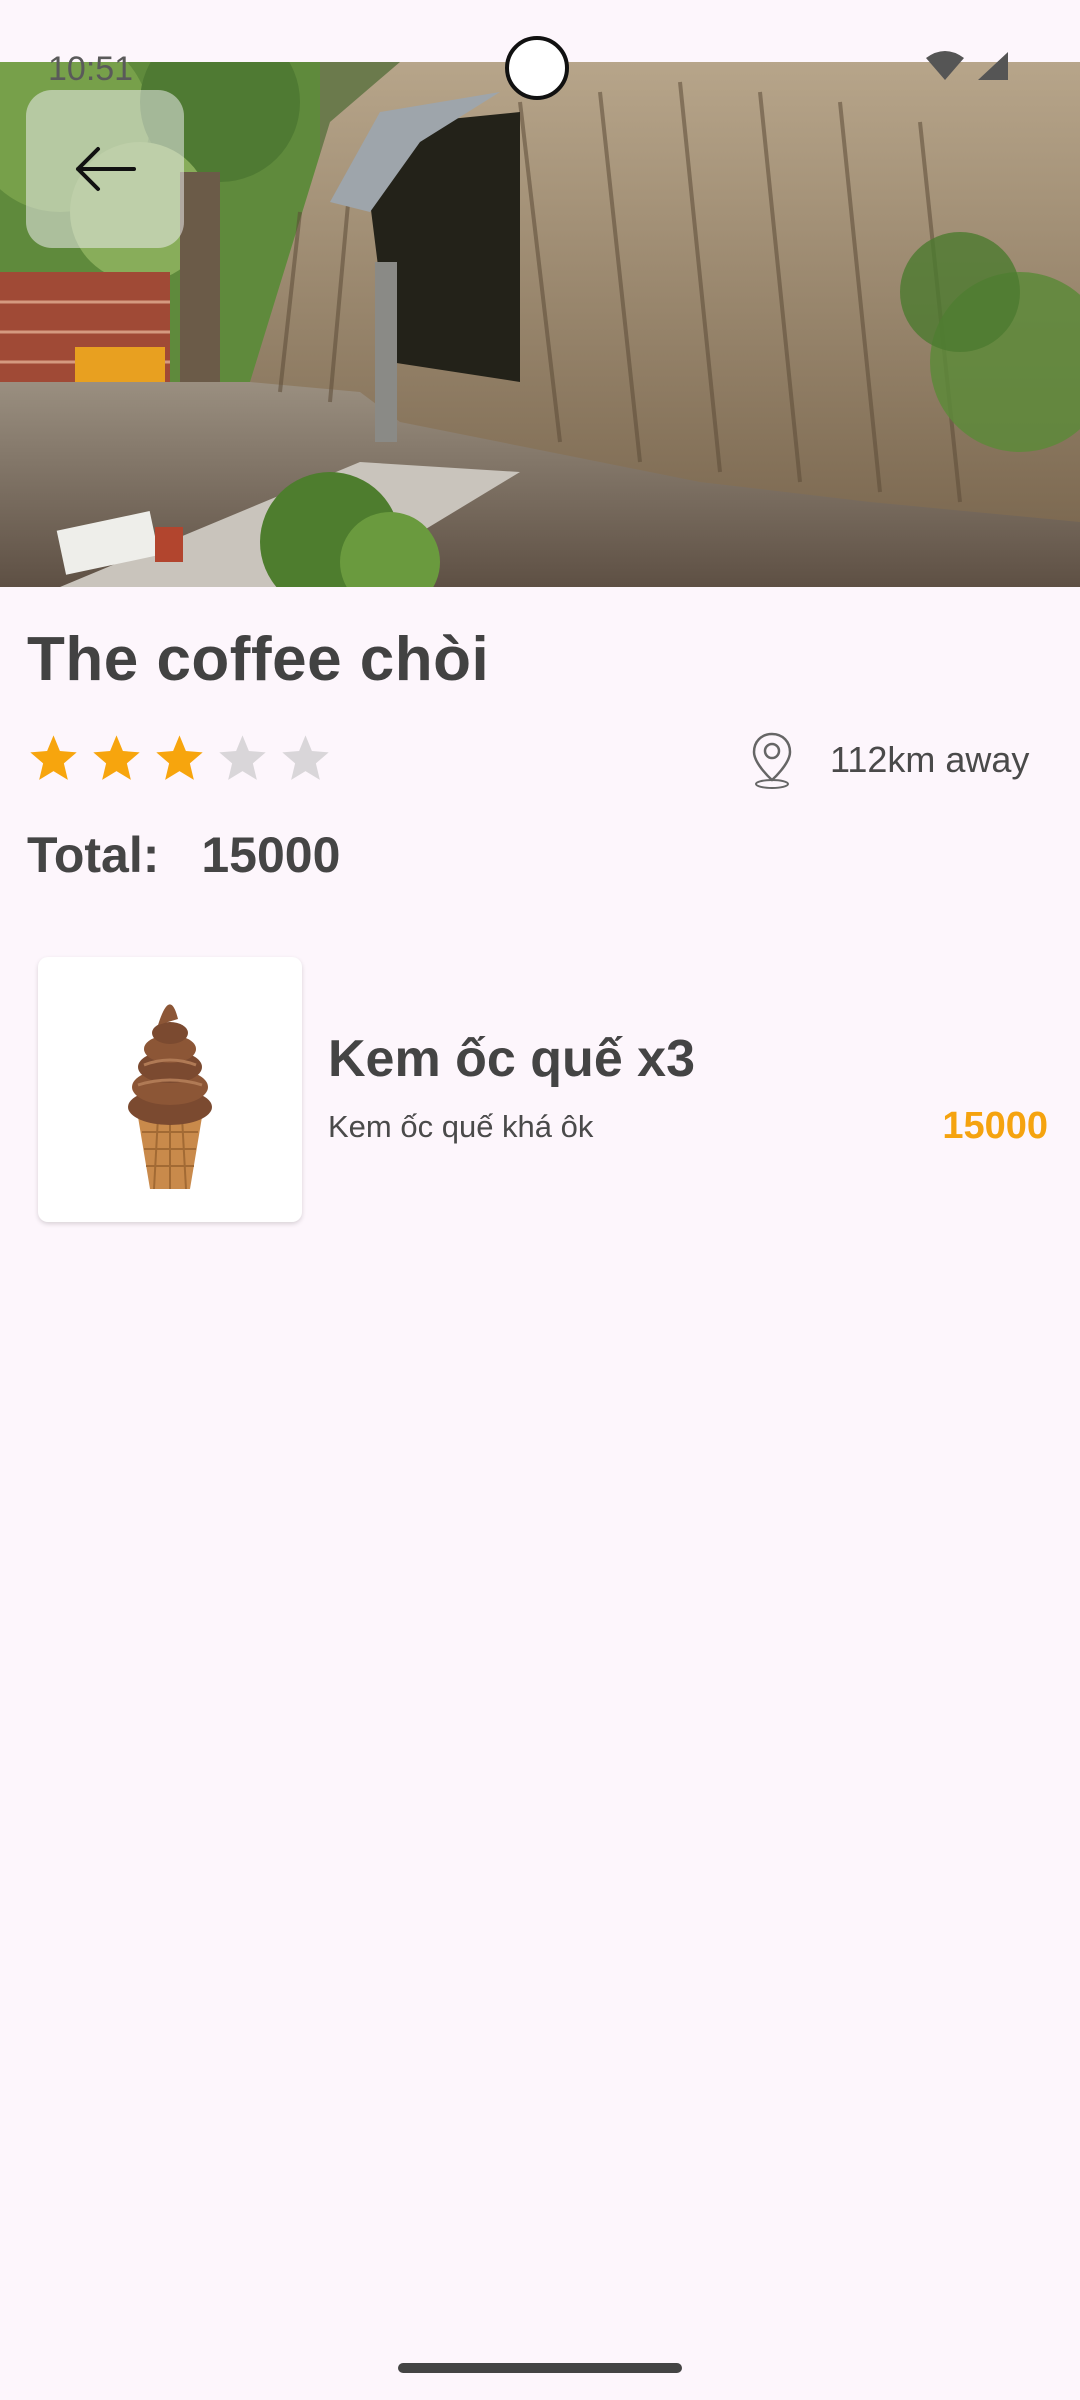 The height and width of the screenshot is (2400, 1080). Describe the element at coordinates (945, 65) in the screenshot. I see `wifi-icon` at that location.